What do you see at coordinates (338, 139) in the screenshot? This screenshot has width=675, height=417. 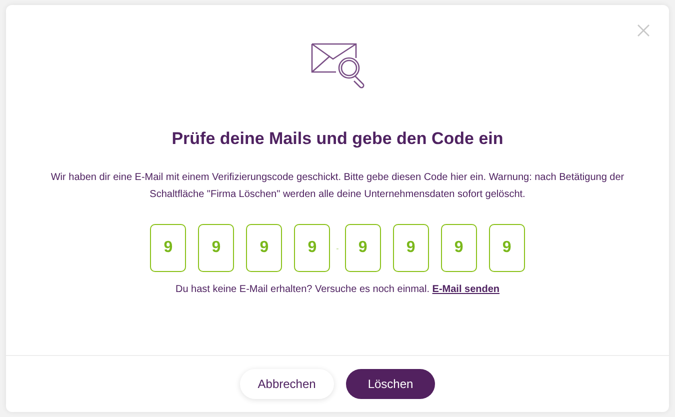 I see `dialog-title: Prüfe deine Mails und gebe den Code ein` at bounding box center [338, 139].